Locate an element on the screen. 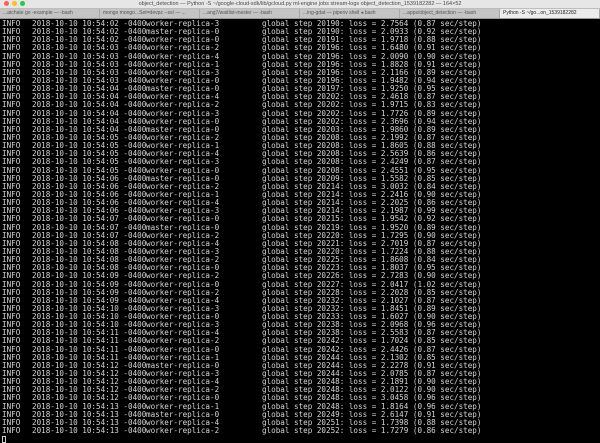 Image resolution: width=600 pixels, height=443 pixels. tab-0: ...atchate go -example — -bash is located at coordinates (50, 13).